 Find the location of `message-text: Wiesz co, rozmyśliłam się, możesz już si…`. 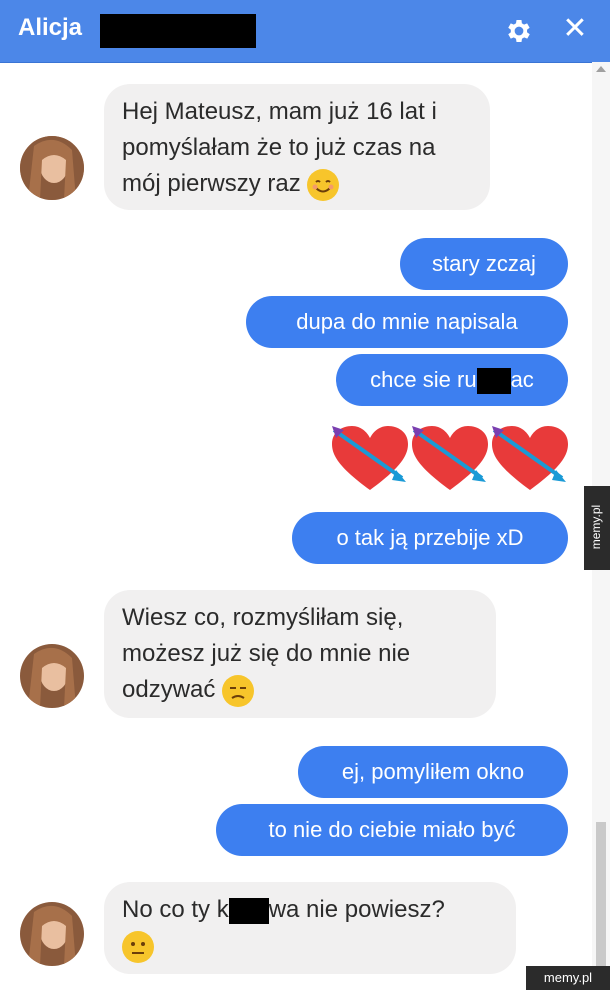

message-text: Wiesz co, rozmyśliłam się, możesz już si… is located at coordinates (266, 653).